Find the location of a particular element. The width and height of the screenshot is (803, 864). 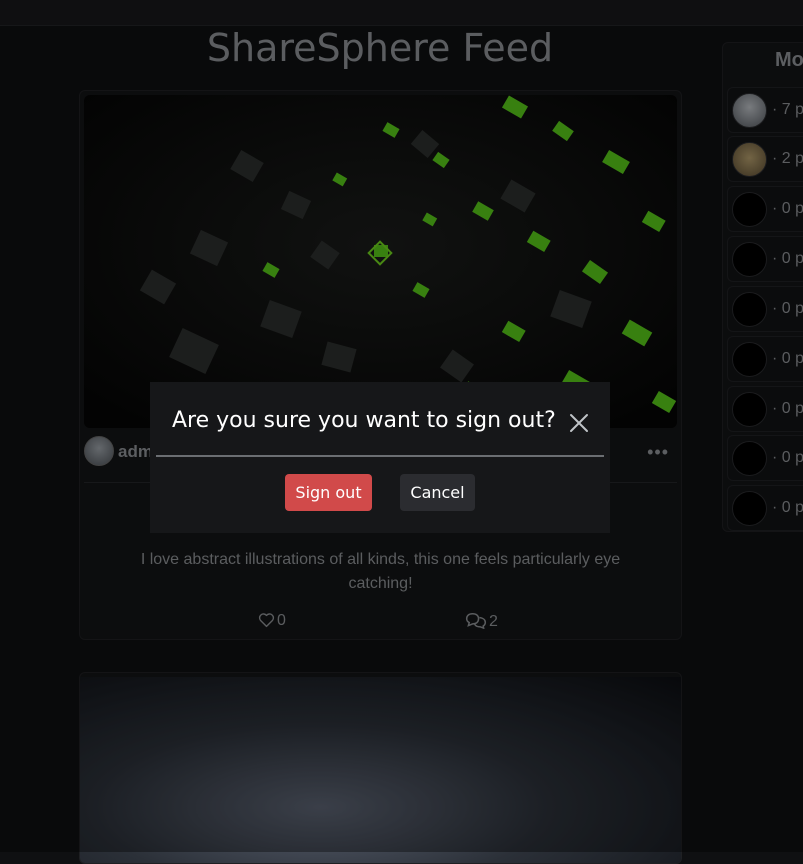

dialog-divider is located at coordinates (380, 456).